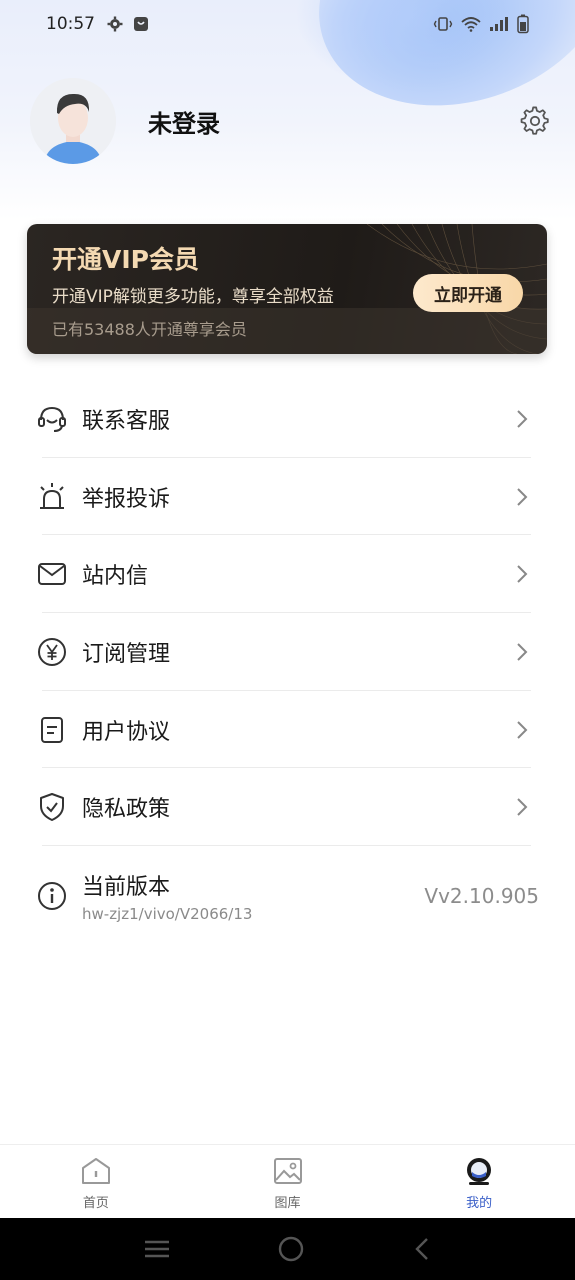 The height and width of the screenshot is (1280, 575). Describe the element at coordinates (52, 497) in the screenshot. I see `alarm-icon` at that location.